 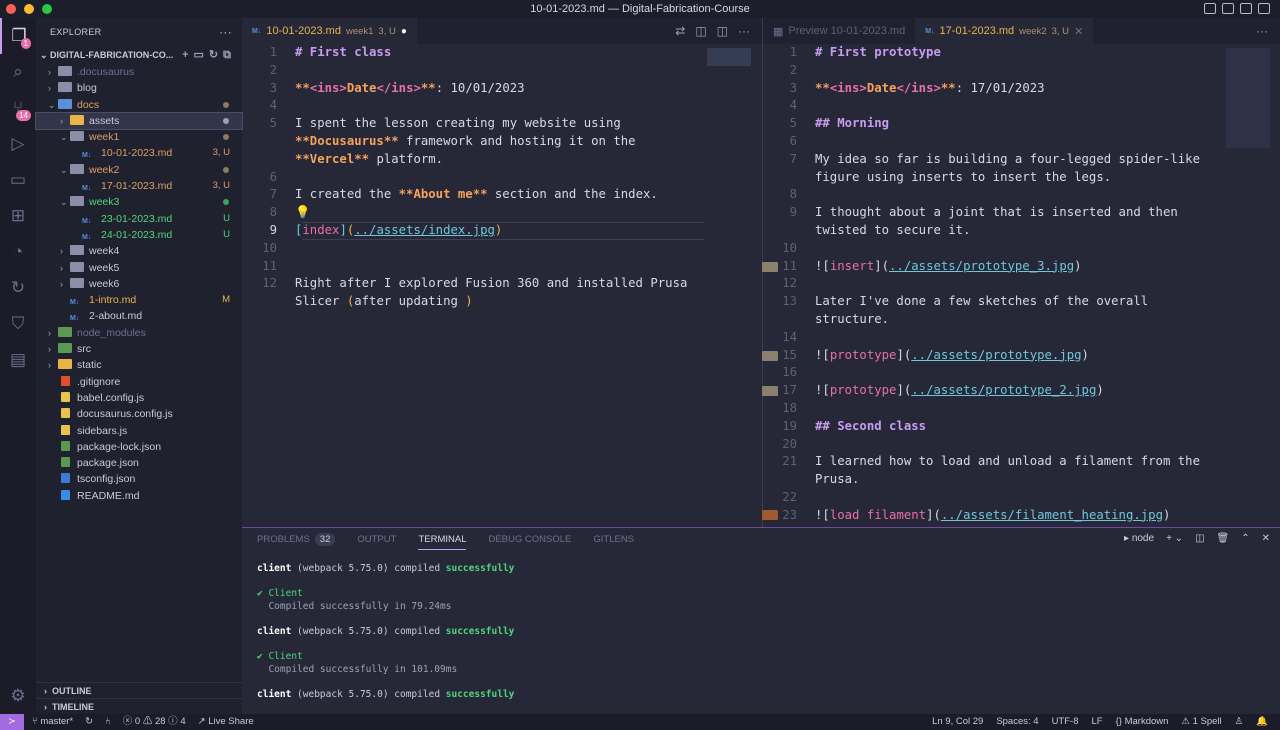 I want to click on code-line: 18, so click(x=1000, y=409).